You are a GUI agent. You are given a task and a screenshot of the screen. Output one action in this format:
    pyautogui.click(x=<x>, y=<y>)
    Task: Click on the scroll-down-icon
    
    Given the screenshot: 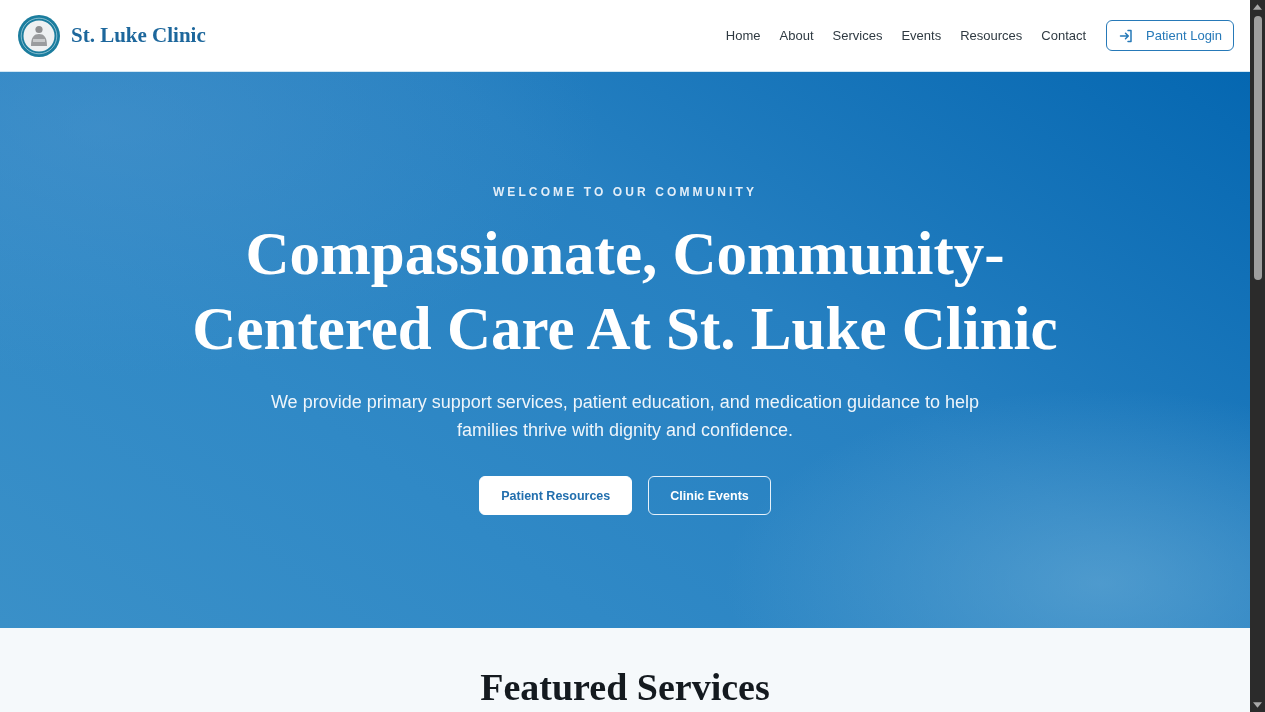 What is the action you would take?
    pyautogui.click(x=1257, y=705)
    